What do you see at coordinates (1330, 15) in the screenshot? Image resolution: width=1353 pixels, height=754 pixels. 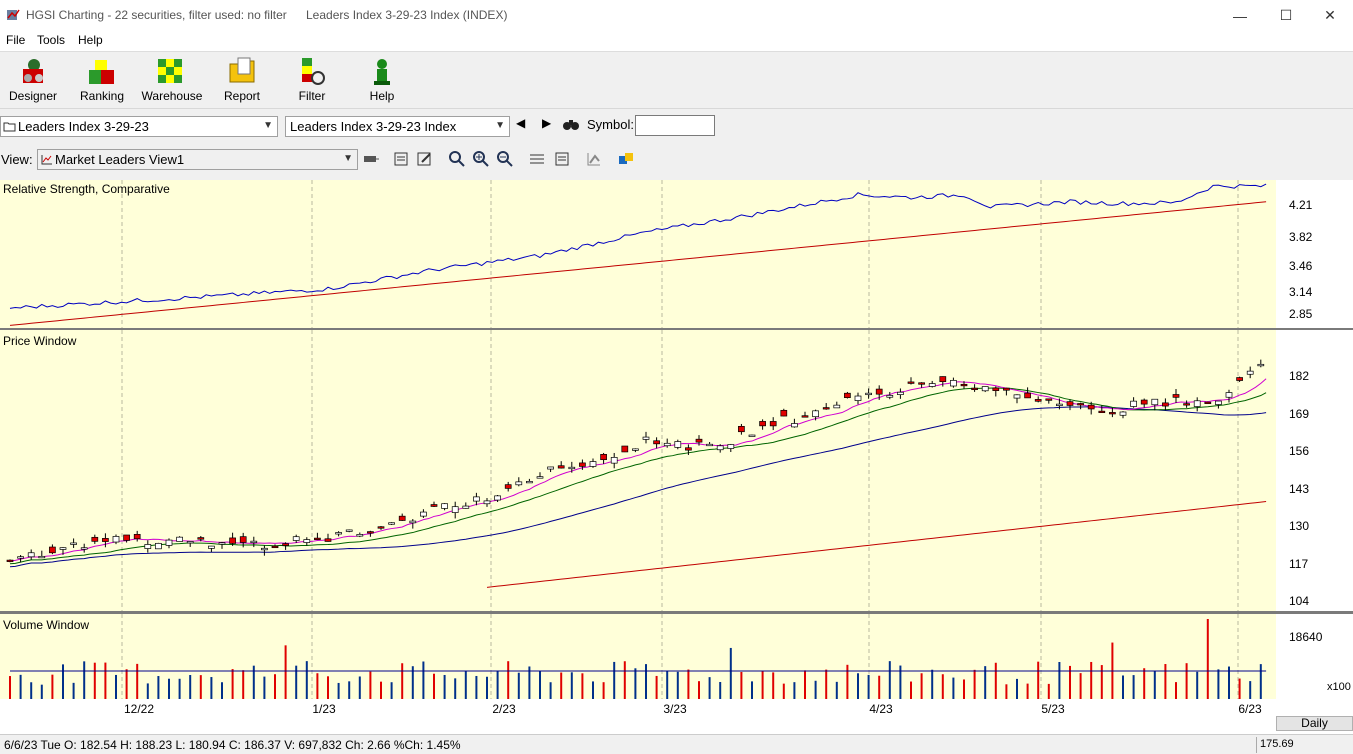 I see `close-button: ✕` at bounding box center [1330, 15].